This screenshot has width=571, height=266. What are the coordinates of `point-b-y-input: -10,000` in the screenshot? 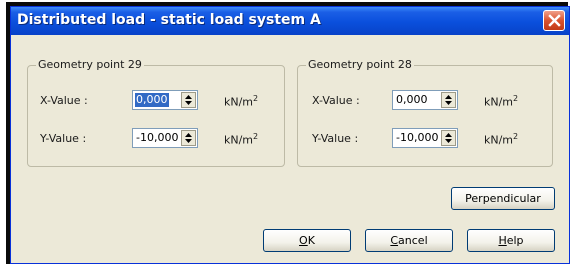 It's located at (425, 138).